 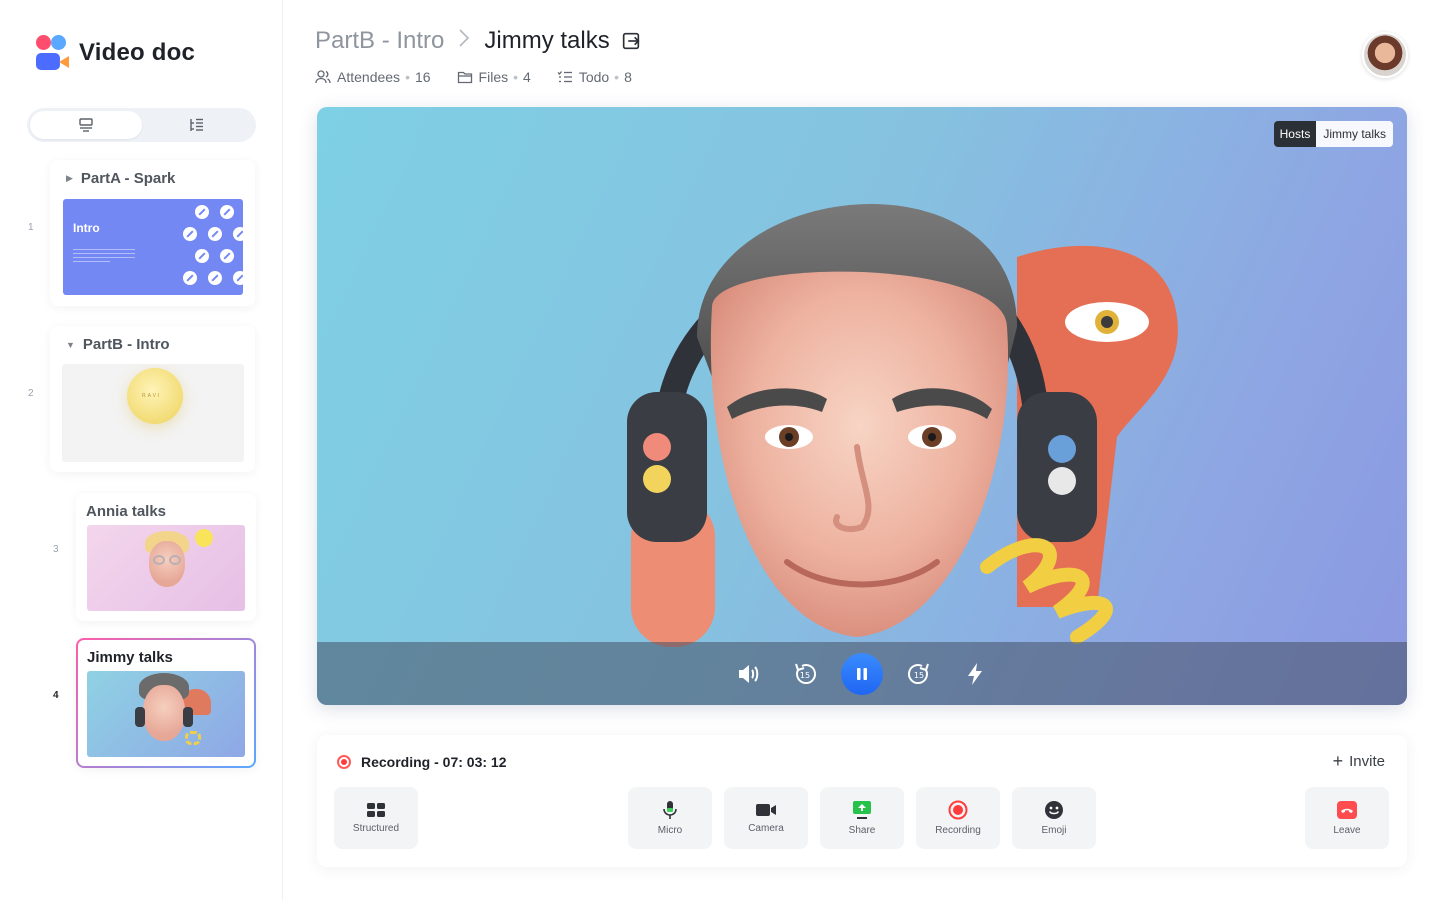 I want to click on tool-label: Share, so click(x=862, y=830).